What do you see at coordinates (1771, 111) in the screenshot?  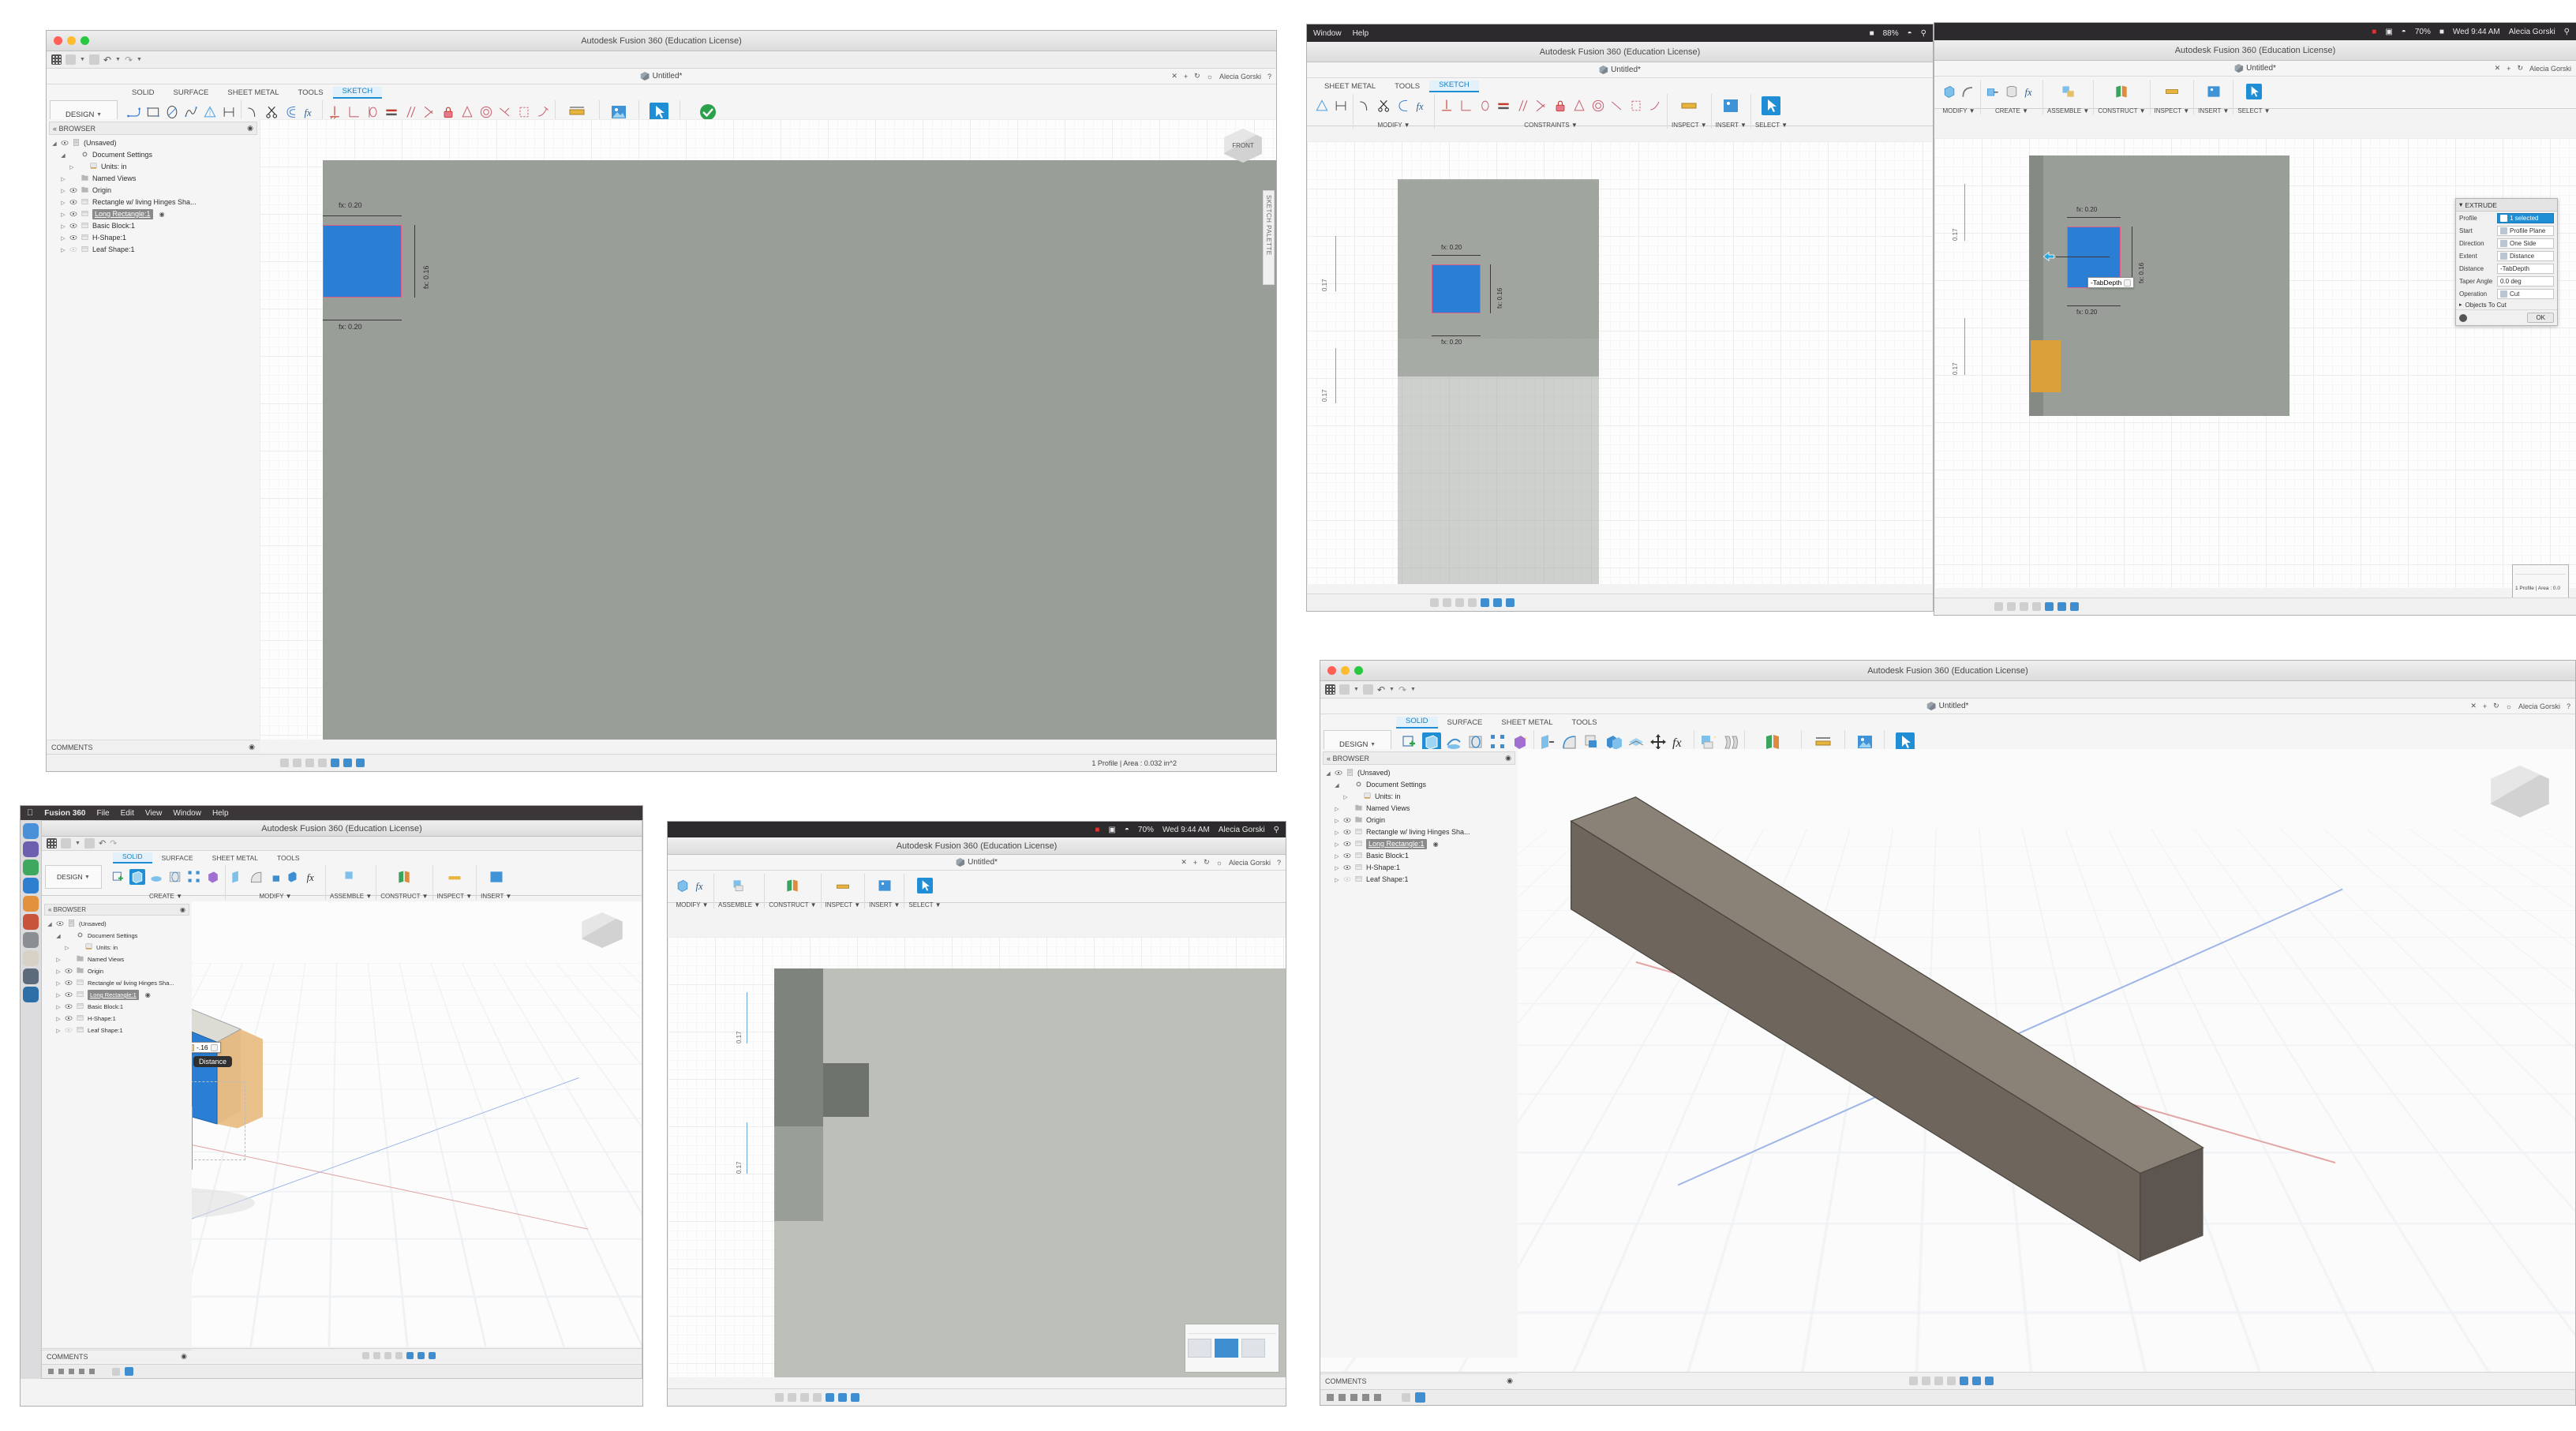 I see `ribbon-group-select-2: SELECT ▼` at bounding box center [1771, 111].